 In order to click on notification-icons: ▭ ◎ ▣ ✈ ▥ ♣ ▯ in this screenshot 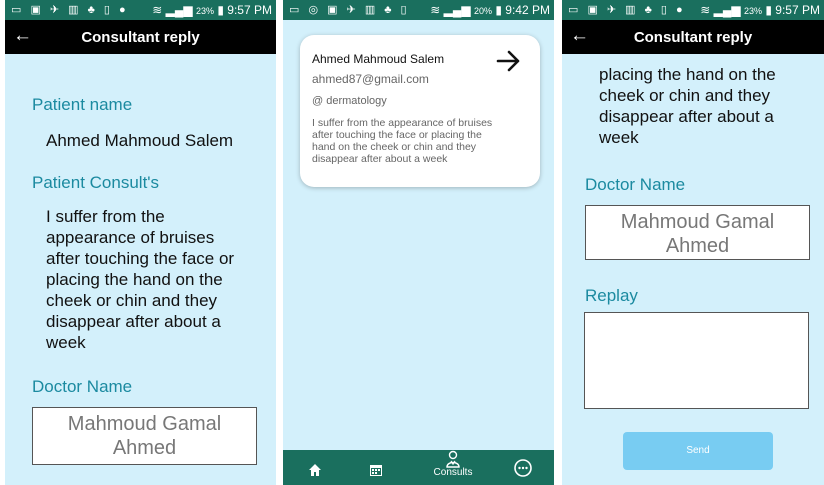, I will do `click(349, 10)`.